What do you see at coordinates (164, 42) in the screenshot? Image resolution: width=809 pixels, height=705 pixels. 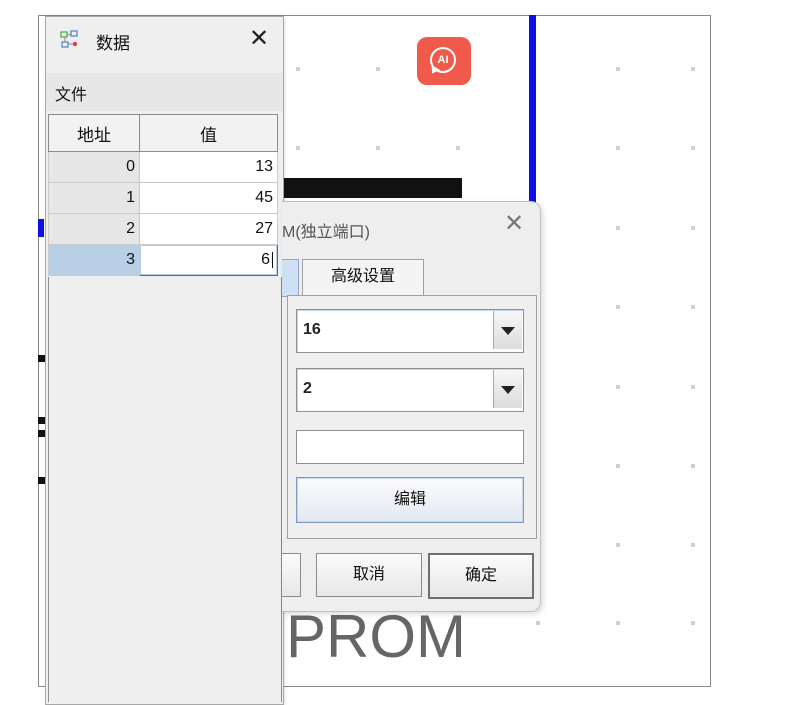 I see `data-window-titlebar: 数据 ✕` at bounding box center [164, 42].